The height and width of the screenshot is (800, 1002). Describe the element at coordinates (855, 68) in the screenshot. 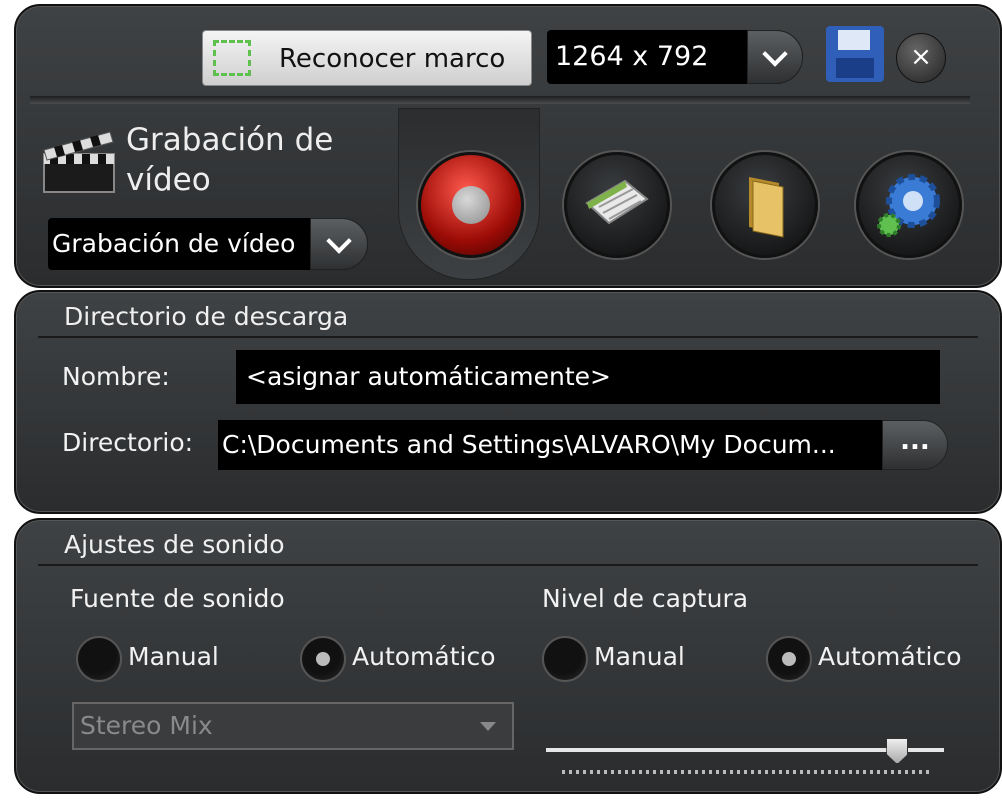

I see `floppy-label` at that location.